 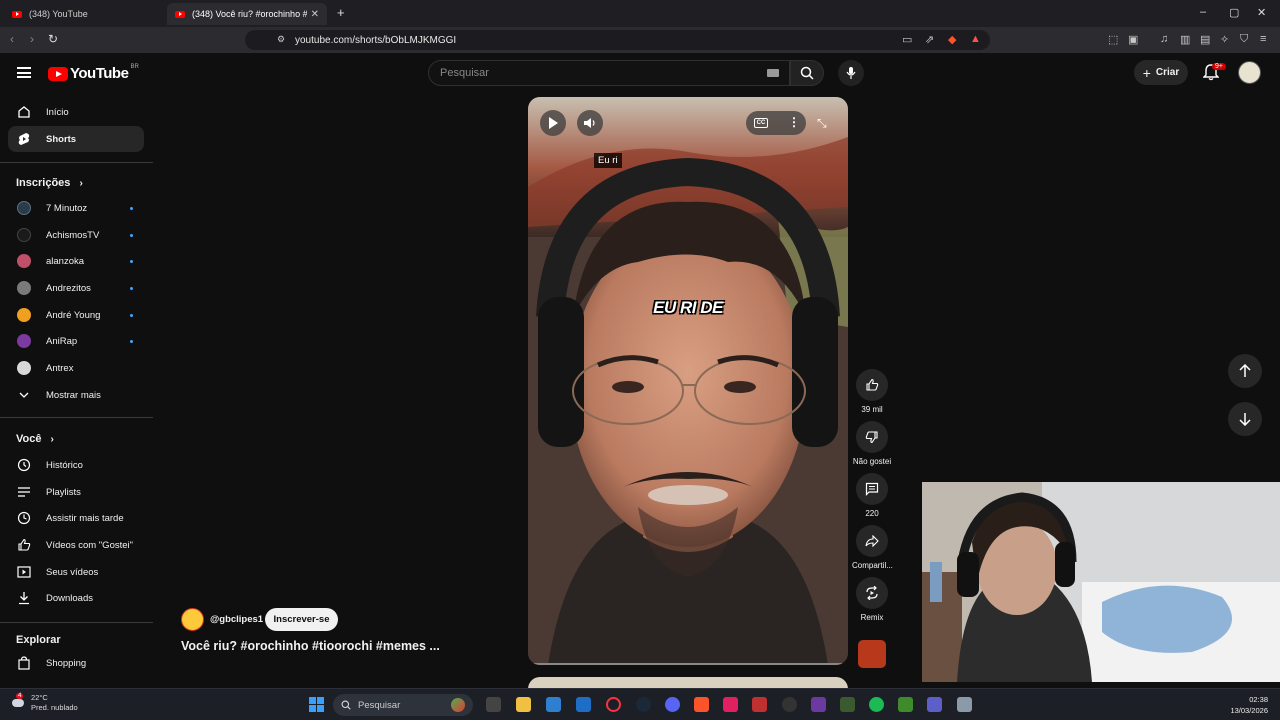 What do you see at coordinates (76, 598) in the screenshot?
I see `sidebar-item-downloads: Downloads` at bounding box center [76, 598].